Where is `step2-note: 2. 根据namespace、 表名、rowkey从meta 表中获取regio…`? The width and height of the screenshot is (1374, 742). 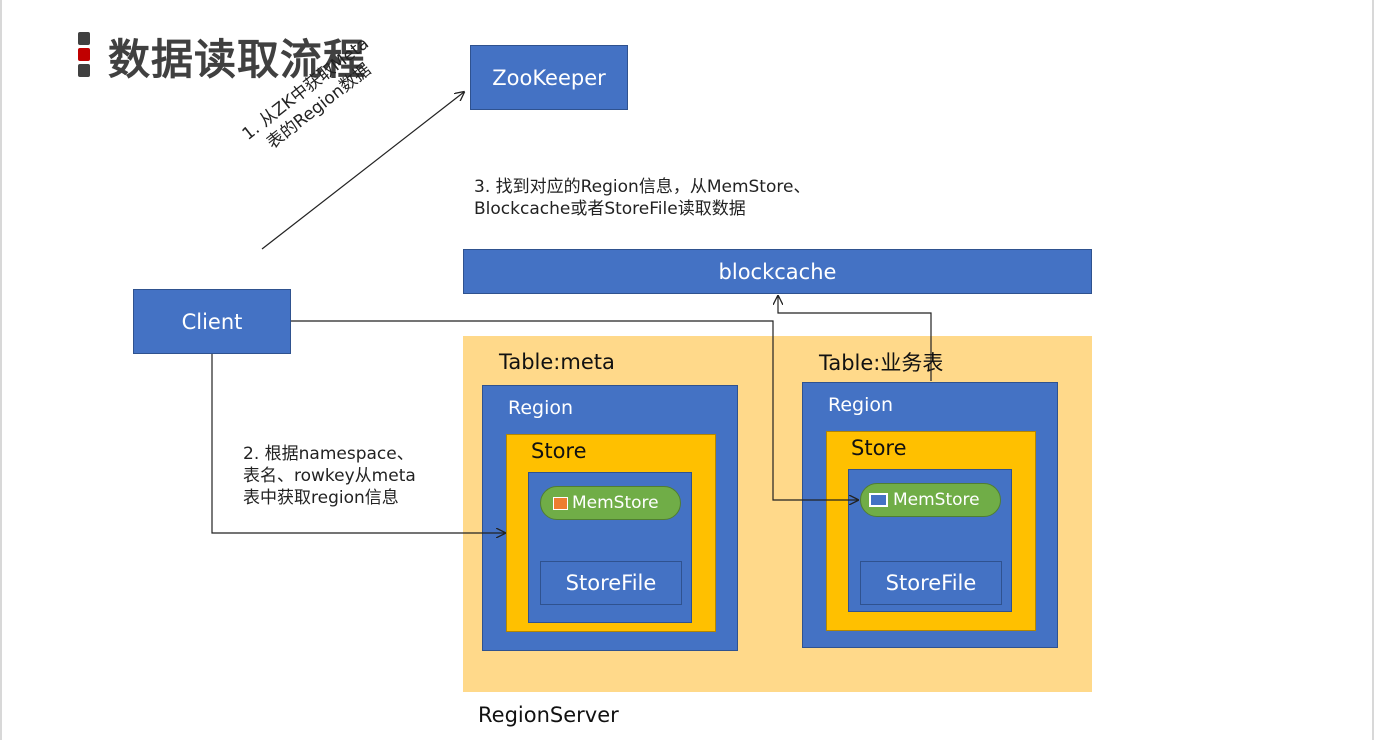
step2-note: 2. 根据namespace、 表名、rowkey从meta 表中获取regio… is located at coordinates (329, 476).